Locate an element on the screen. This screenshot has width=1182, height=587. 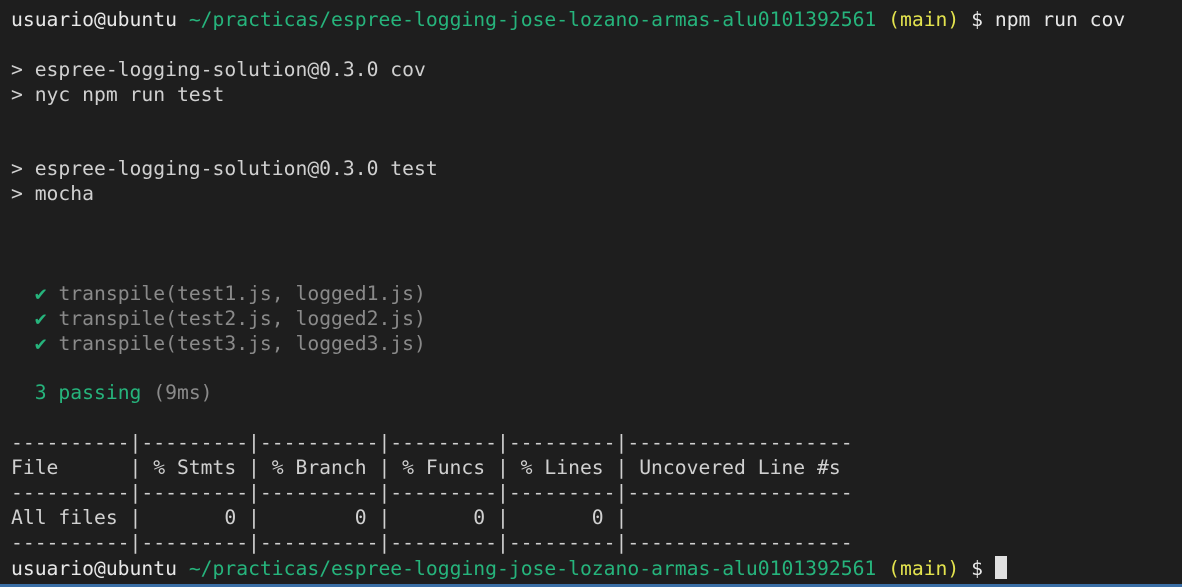
test-result-line: ✔ transpile(test1.js, logged1.js) is located at coordinates (596, 294).